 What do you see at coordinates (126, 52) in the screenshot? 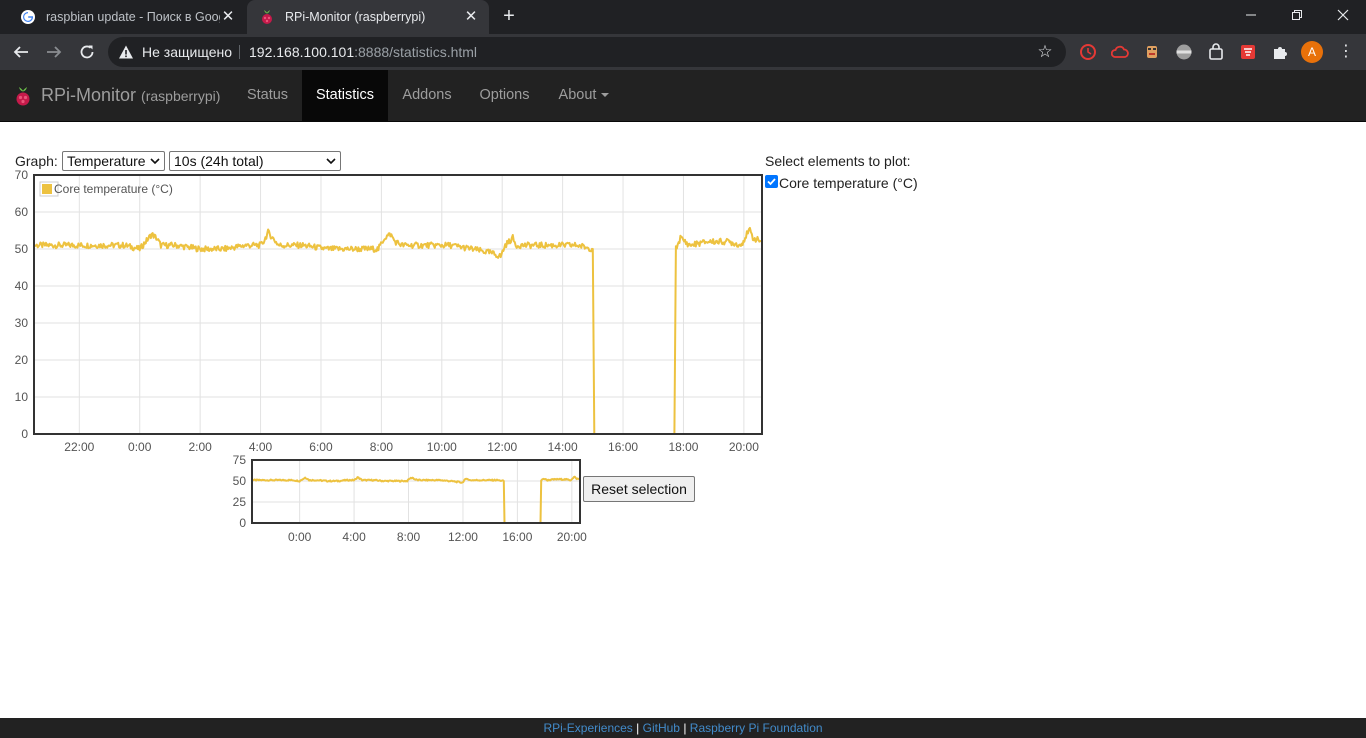
I see `warning-icon` at bounding box center [126, 52].